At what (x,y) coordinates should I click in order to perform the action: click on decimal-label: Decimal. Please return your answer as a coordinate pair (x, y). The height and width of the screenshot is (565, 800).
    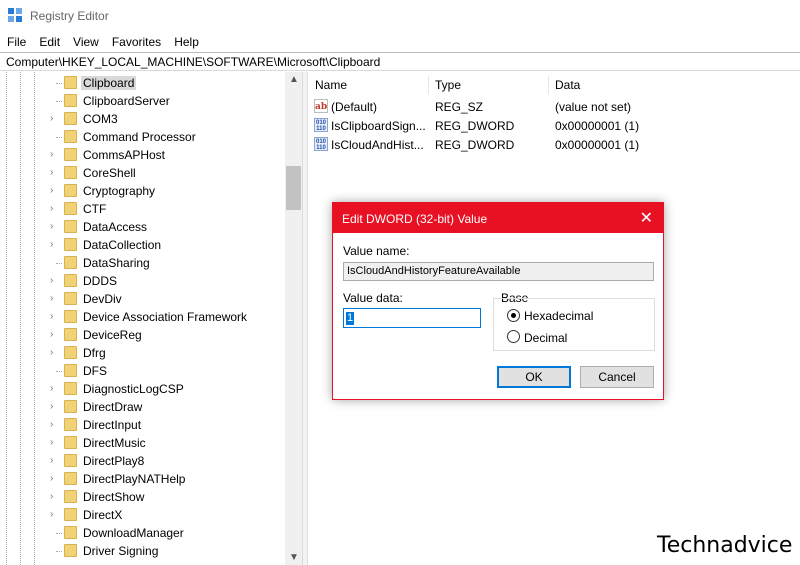
    Looking at the image, I should click on (545, 338).